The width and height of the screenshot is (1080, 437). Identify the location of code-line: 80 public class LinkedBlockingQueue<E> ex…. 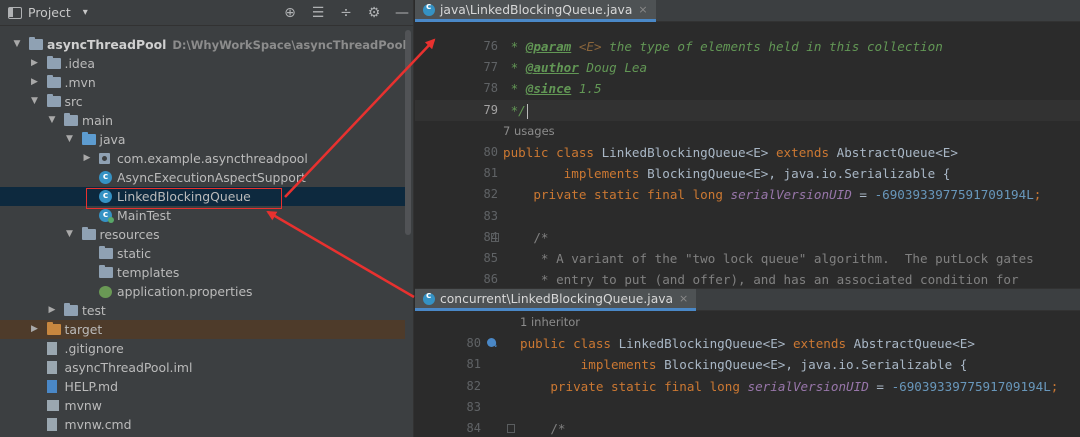
(747, 152).